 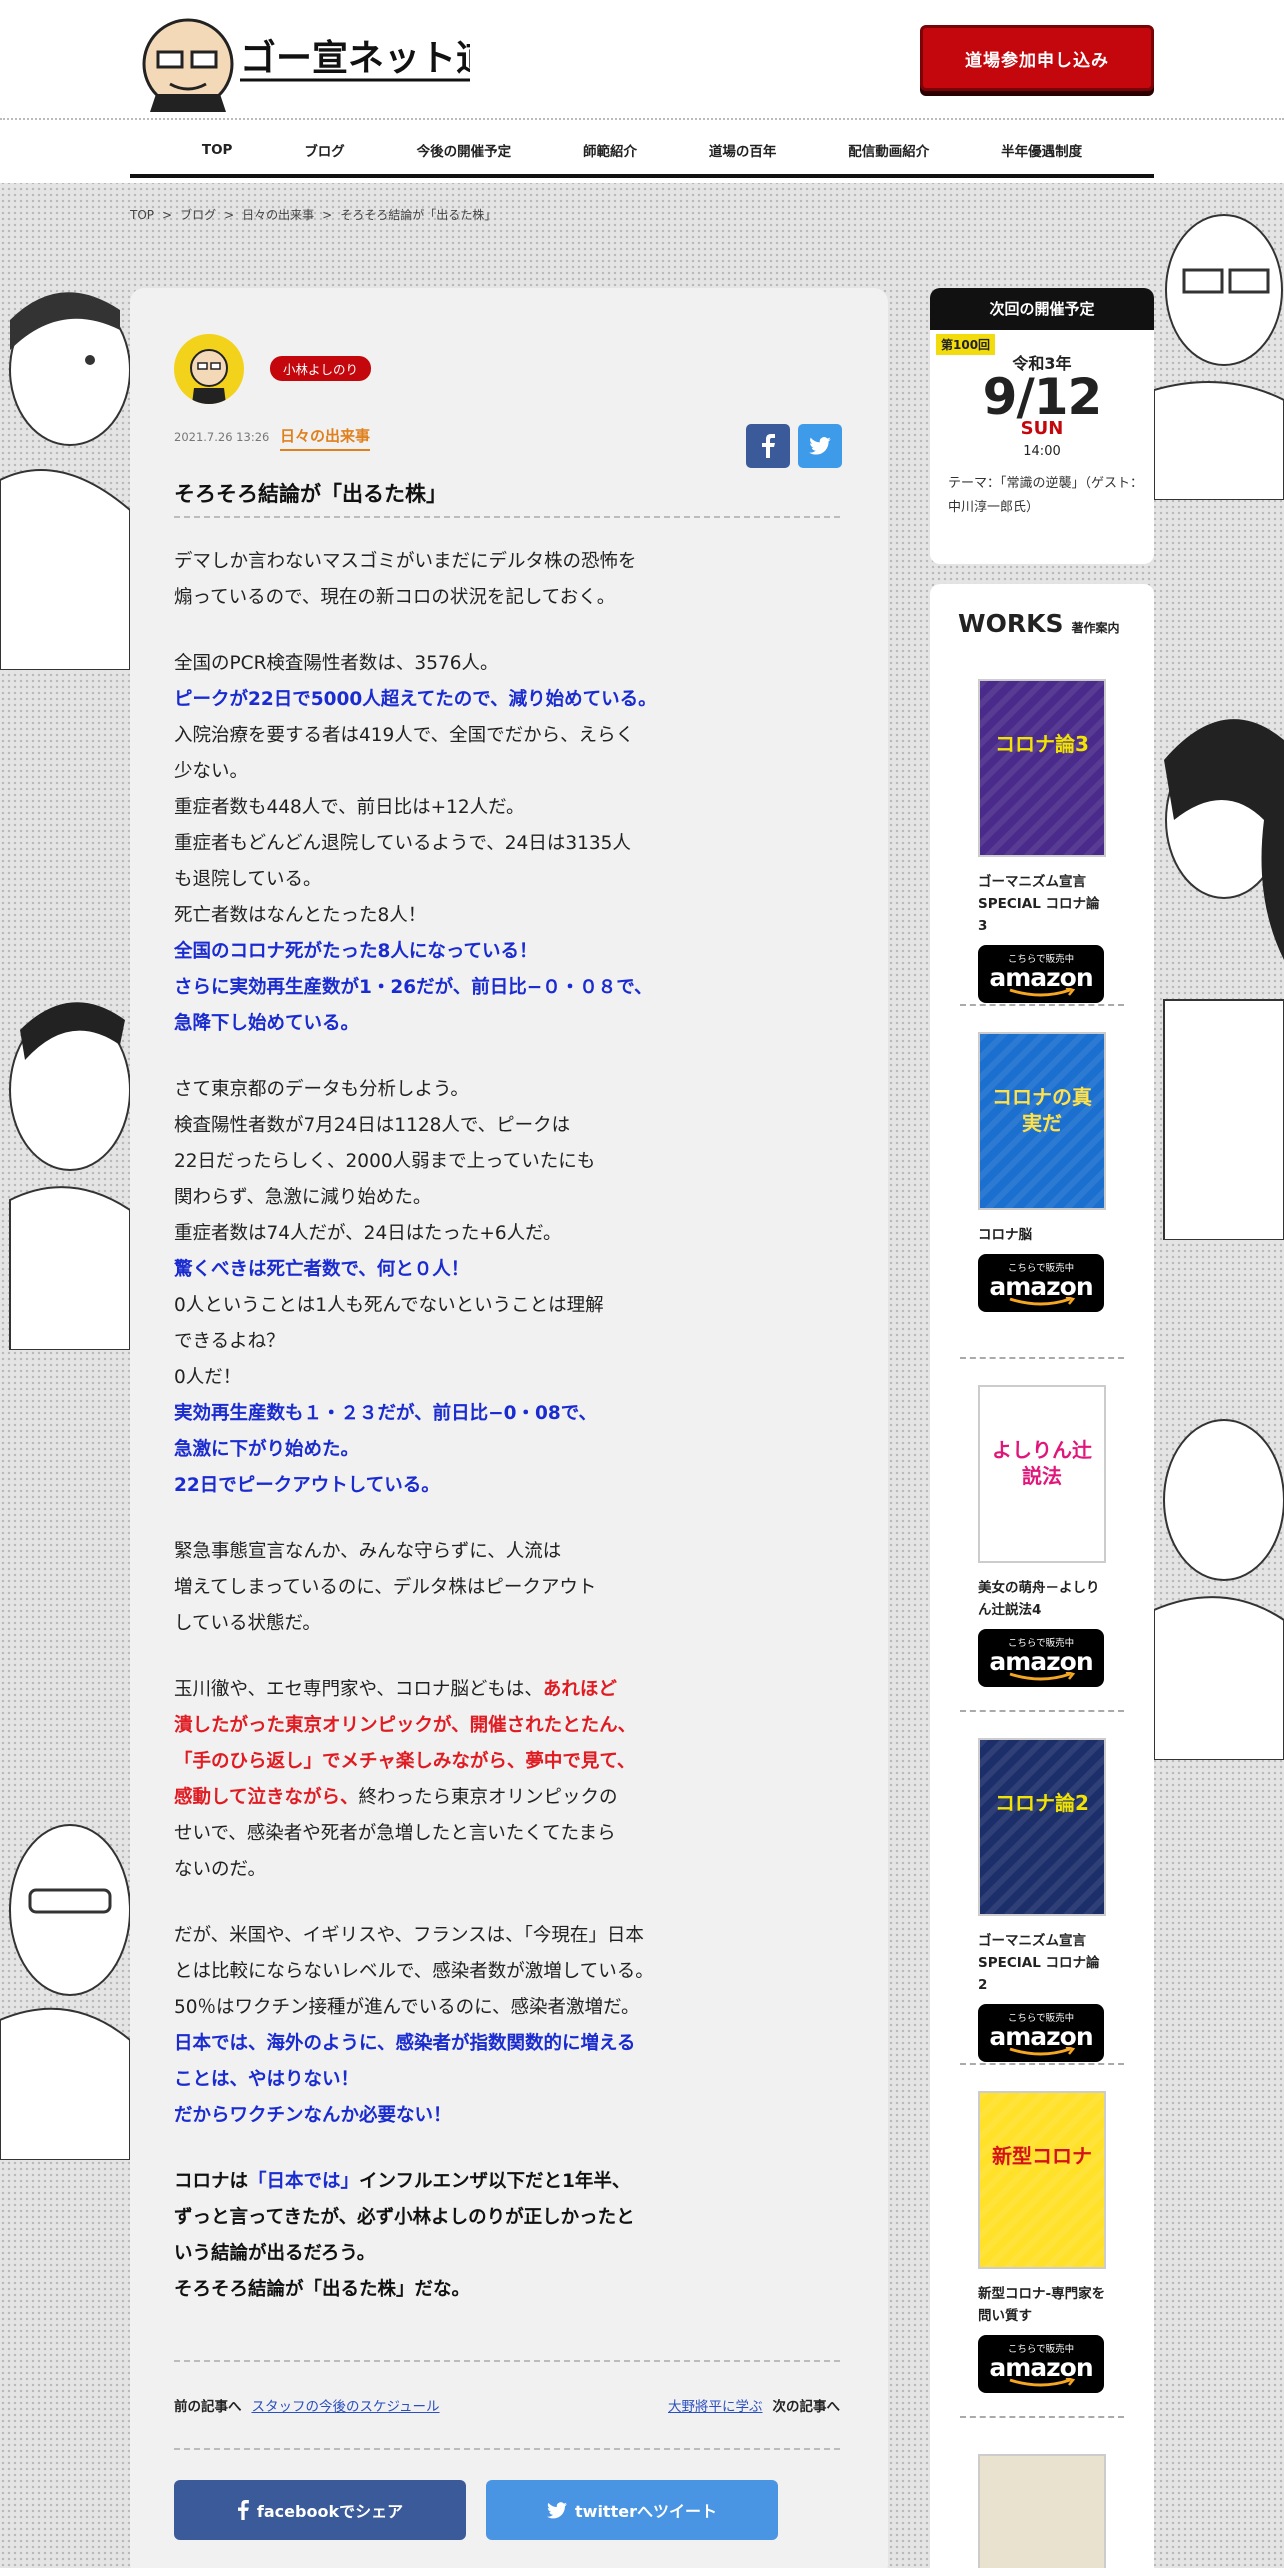 I want to click on breadcrumb-item: ブログ, so click(x=198, y=215).